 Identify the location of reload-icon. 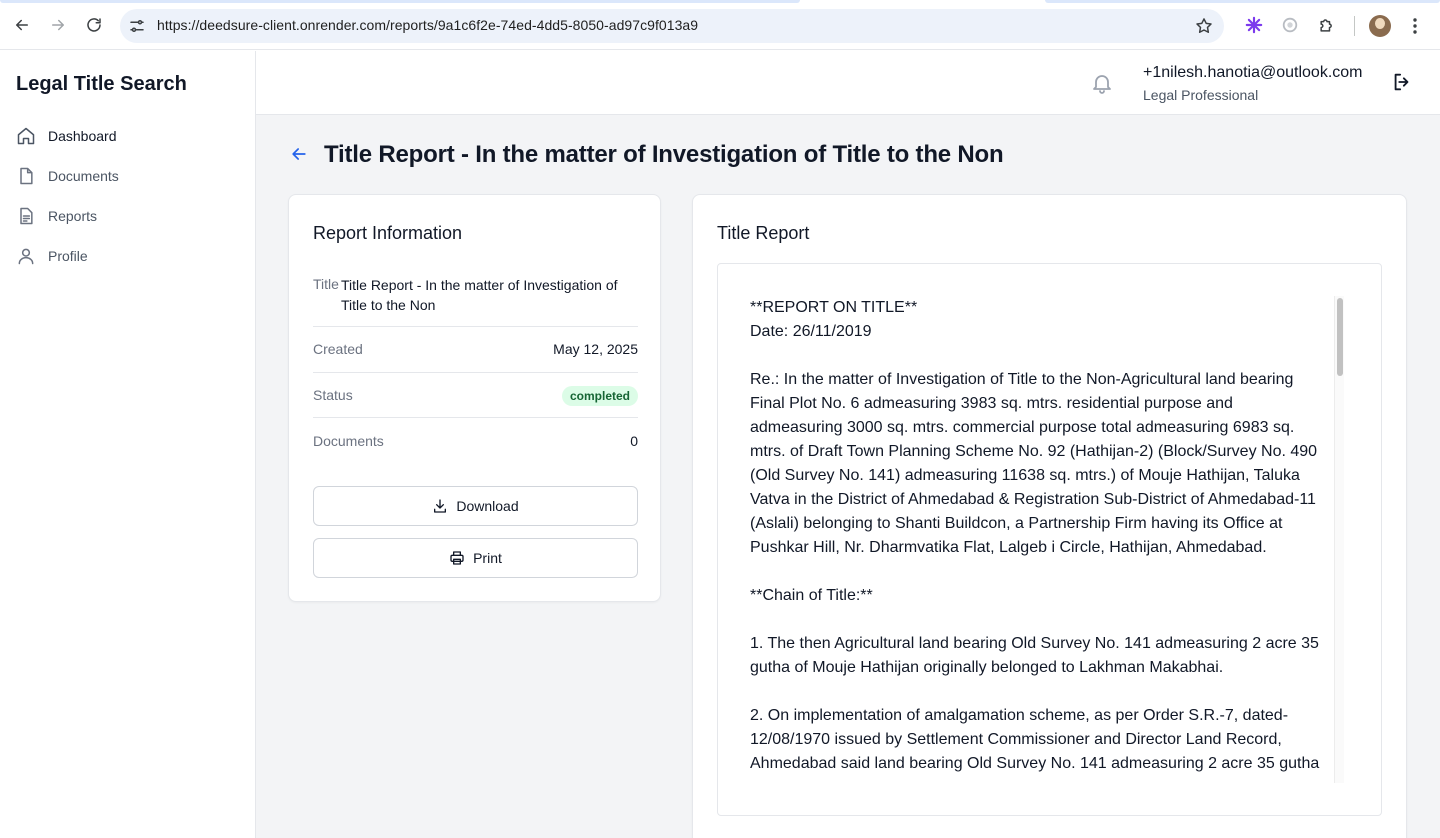
(94, 25).